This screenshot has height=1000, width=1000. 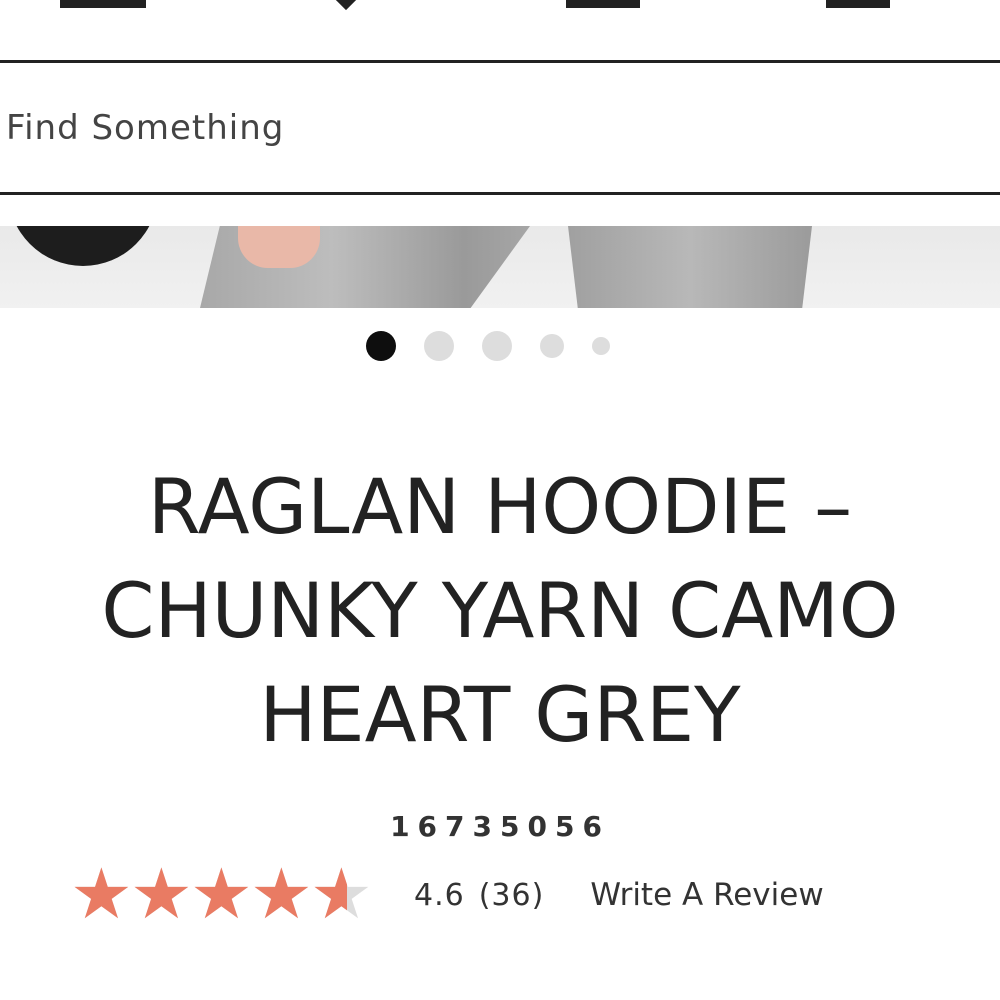 I want to click on product-title-line: HEART GREY, so click(x=500, y=714).